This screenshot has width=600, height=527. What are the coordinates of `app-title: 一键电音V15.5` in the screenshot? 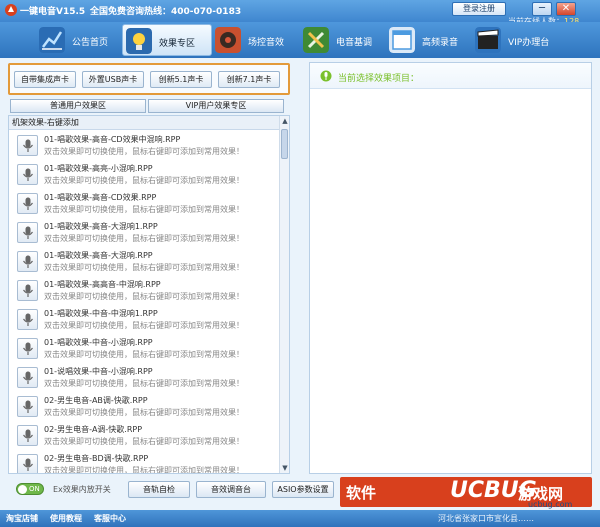 It's located at (53, 12).